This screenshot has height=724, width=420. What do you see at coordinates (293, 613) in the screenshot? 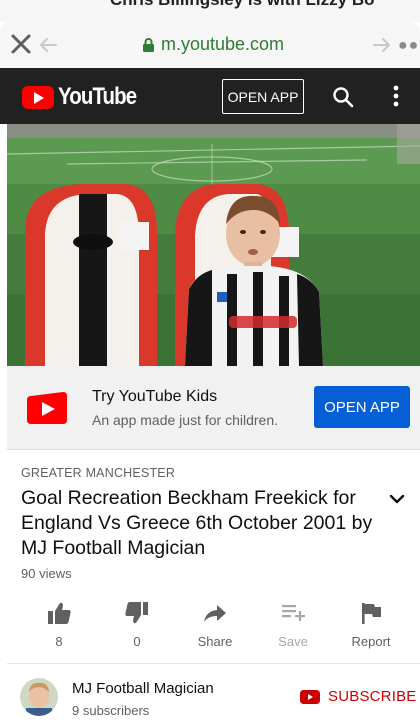
I see `save-playlist-icon` at bounding box center [293, 613].